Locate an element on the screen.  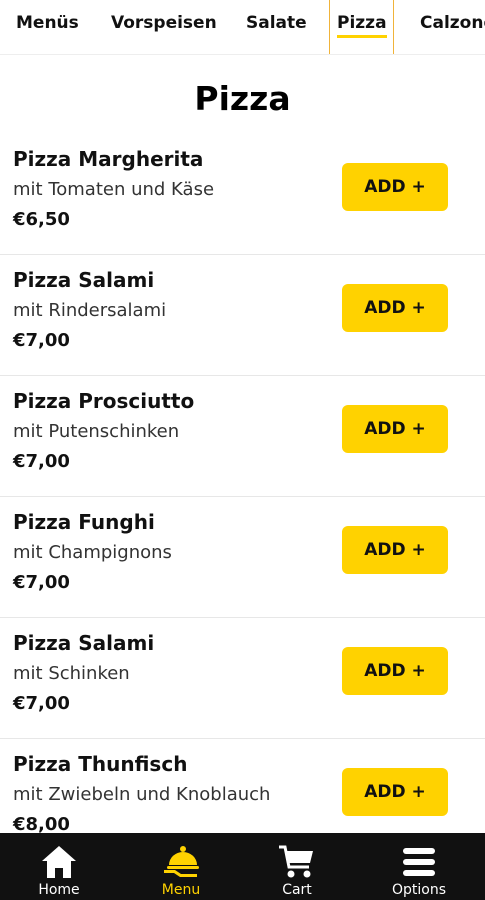
tab-salate: Salate is located at coordinates (276, 27).